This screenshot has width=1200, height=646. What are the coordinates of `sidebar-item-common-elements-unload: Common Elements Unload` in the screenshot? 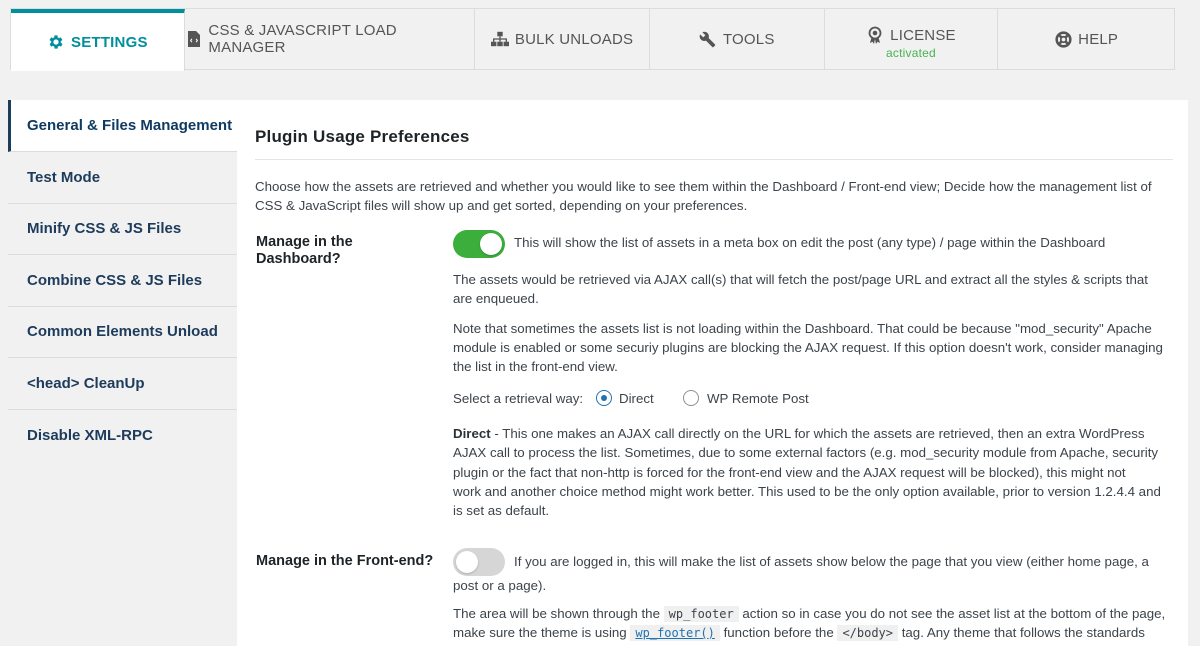 It's located at (122, 332).